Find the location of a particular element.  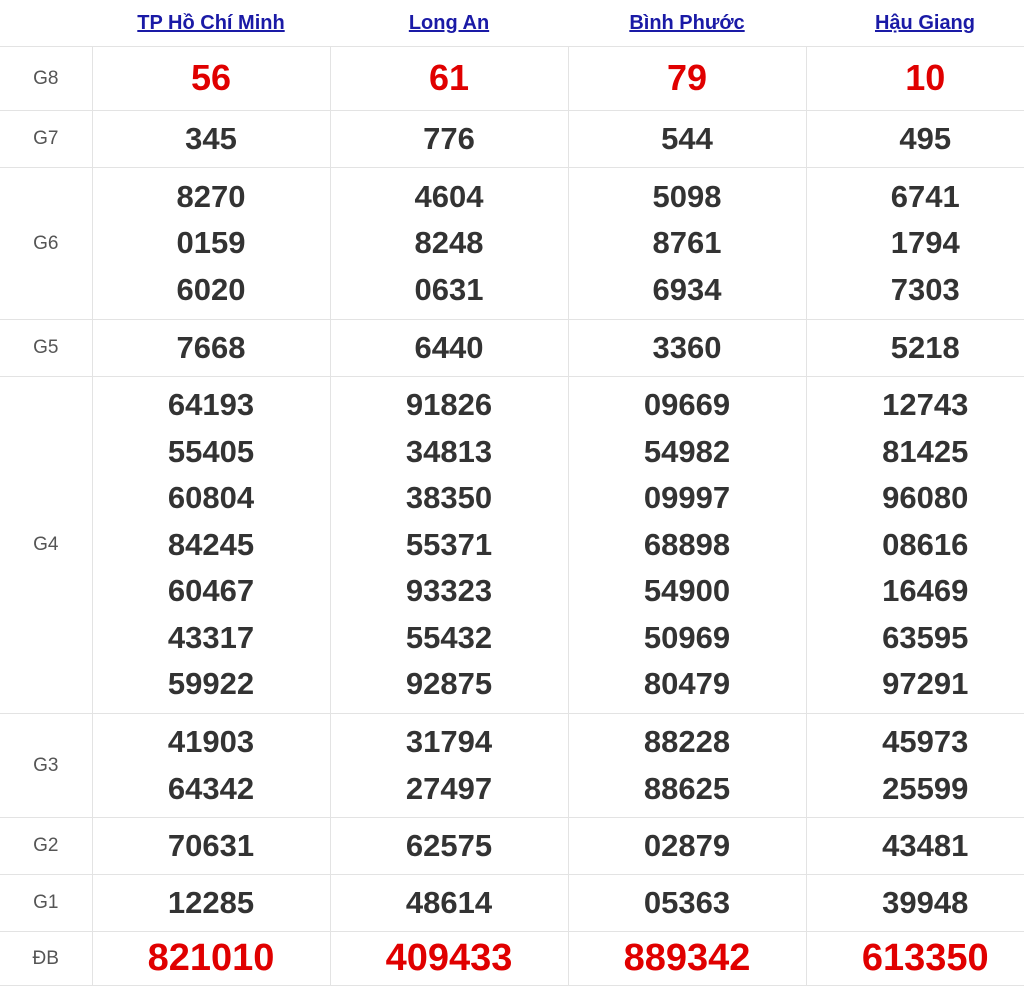

result-number: 1794 is located at coordinates (915, 243).